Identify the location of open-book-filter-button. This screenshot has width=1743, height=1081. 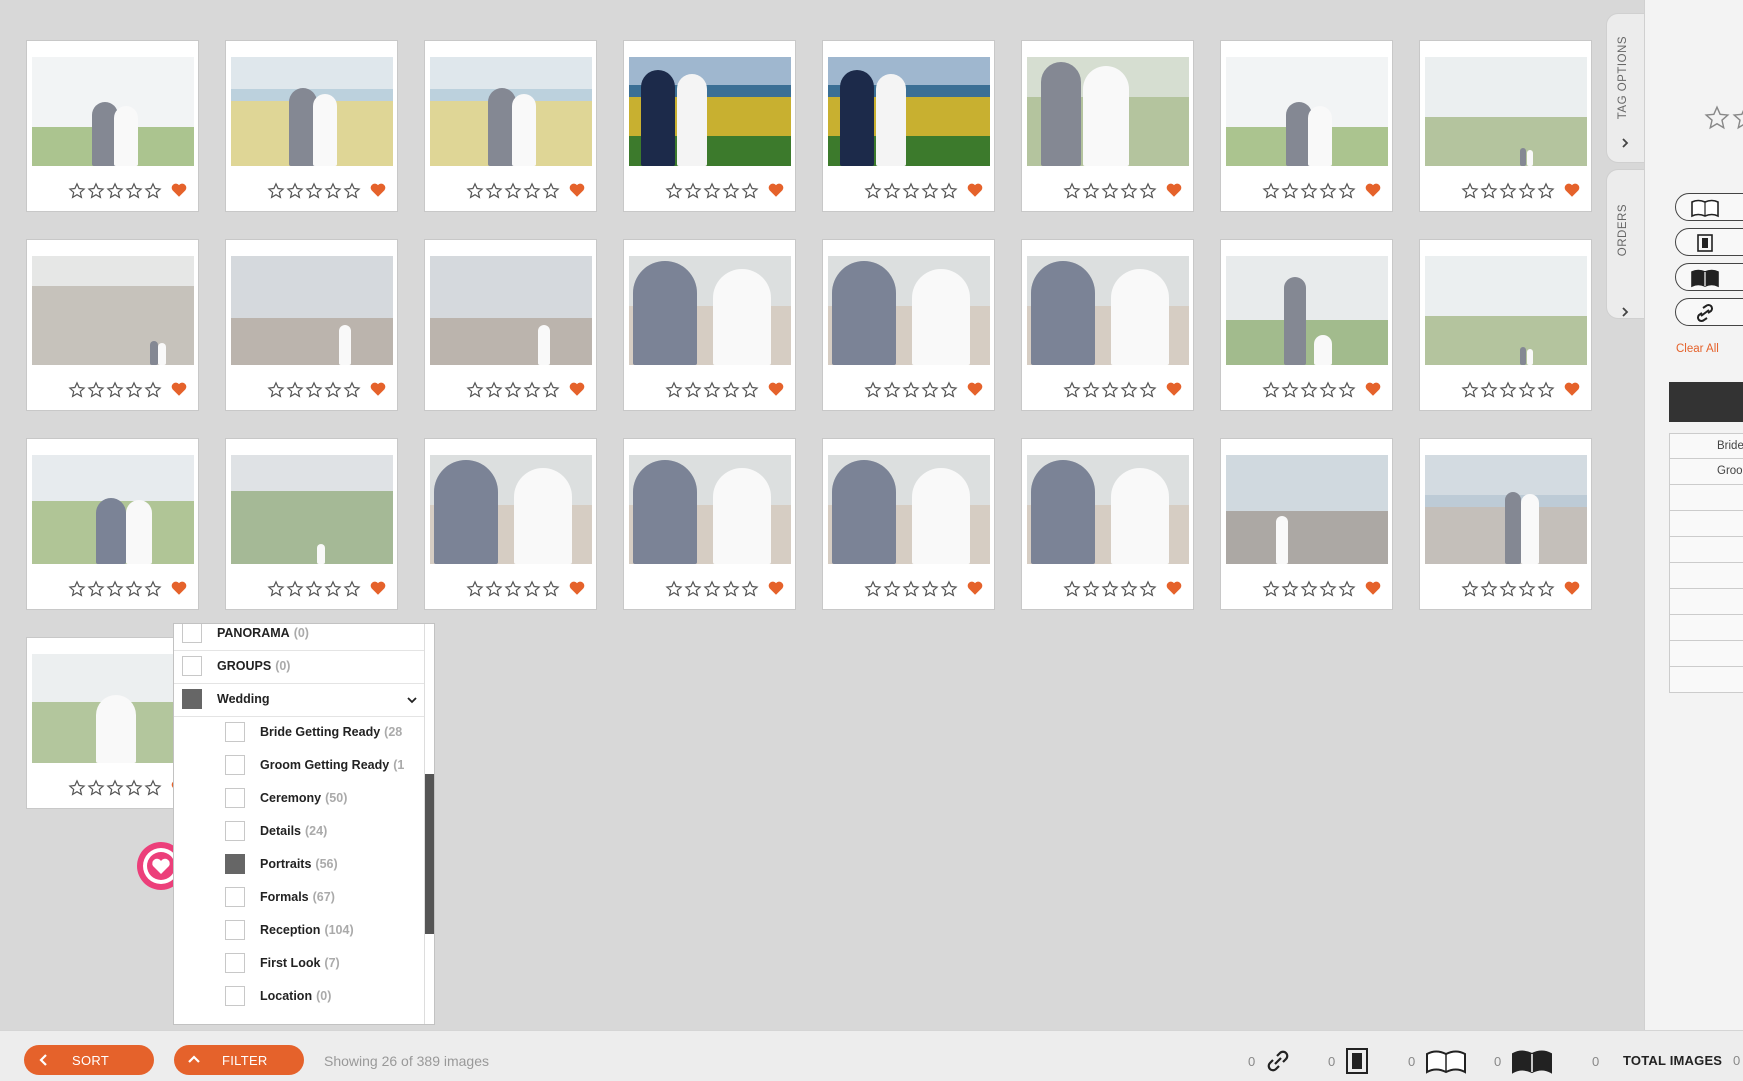
(1709, 207).